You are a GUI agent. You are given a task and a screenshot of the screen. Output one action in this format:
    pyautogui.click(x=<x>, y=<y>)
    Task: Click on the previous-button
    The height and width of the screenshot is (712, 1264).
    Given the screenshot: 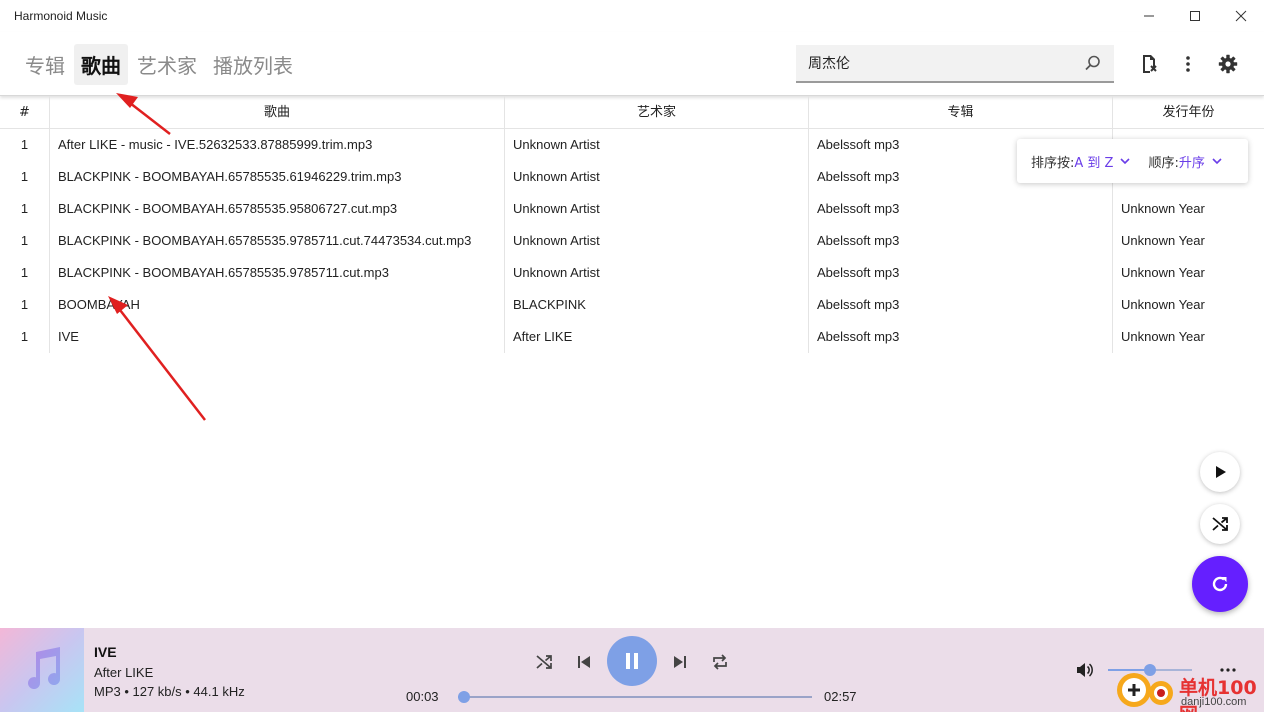 What is the action you would take?
    pyautogui.click(x=584, y=662)
    